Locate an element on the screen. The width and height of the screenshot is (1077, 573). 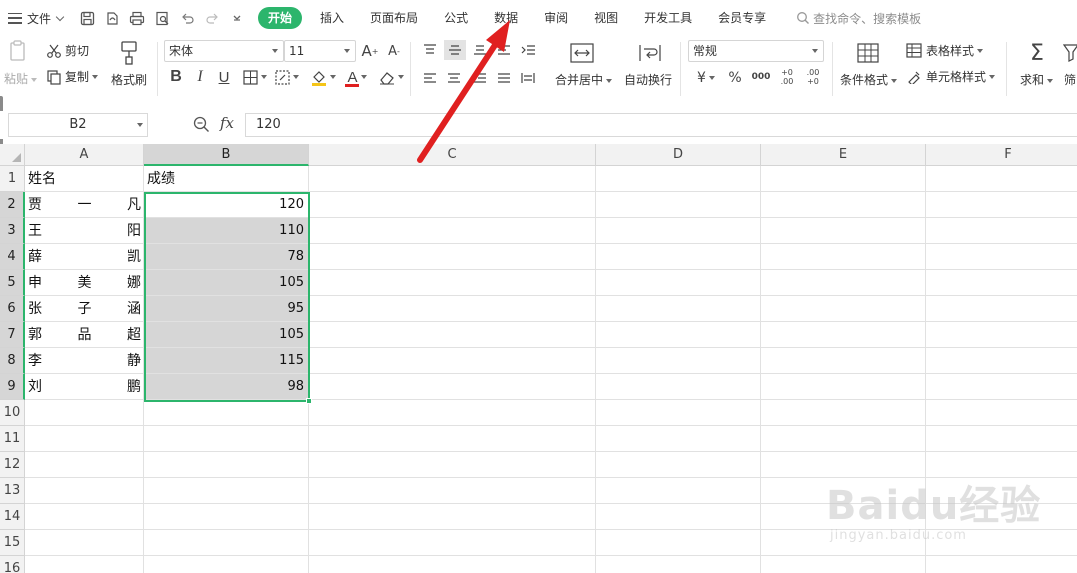
cell-b3: 110 is located at coordinates (226, 231).